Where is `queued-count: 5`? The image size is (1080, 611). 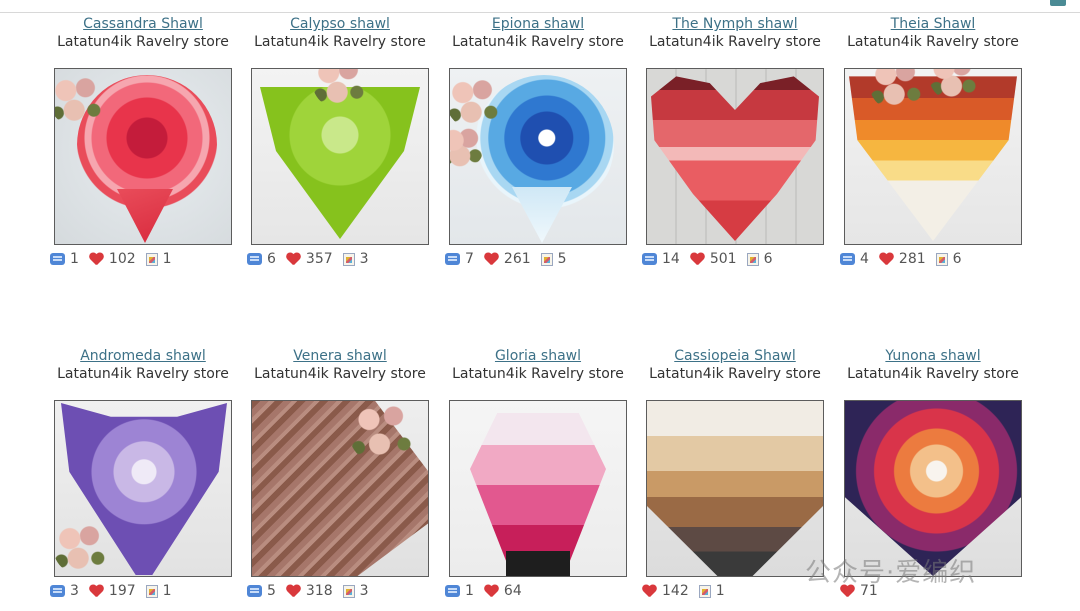 queued-count: 5 is located at coordinates (271, 591).